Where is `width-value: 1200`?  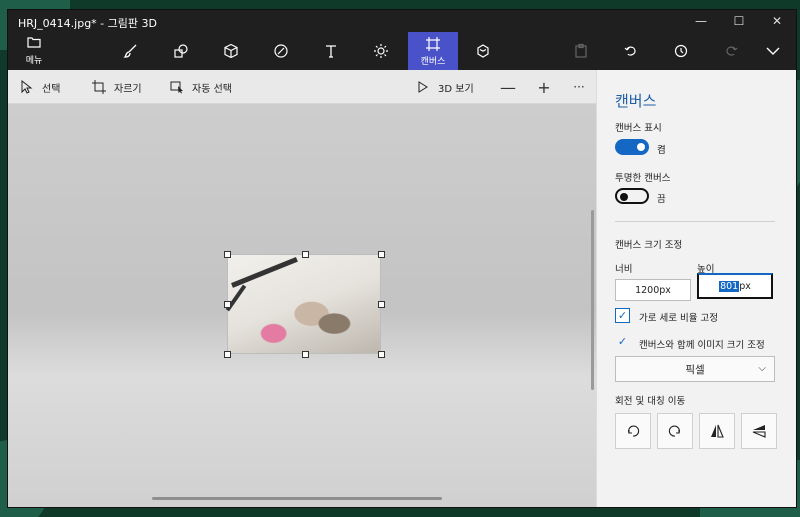 width-value: 1200 is located at coordinates (647, 290).